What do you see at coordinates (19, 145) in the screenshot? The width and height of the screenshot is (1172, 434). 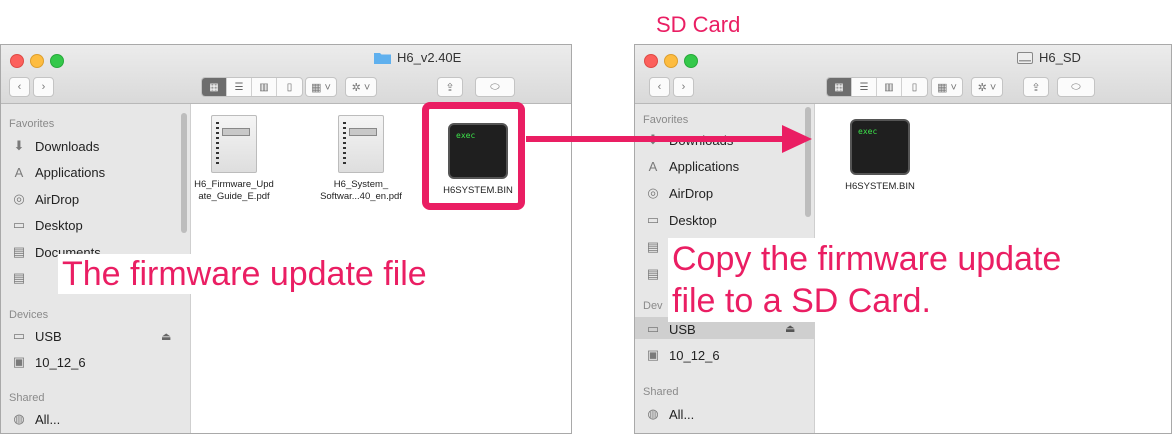 I see `downloads-icon: ⬇` at bounding box center [19, 145].